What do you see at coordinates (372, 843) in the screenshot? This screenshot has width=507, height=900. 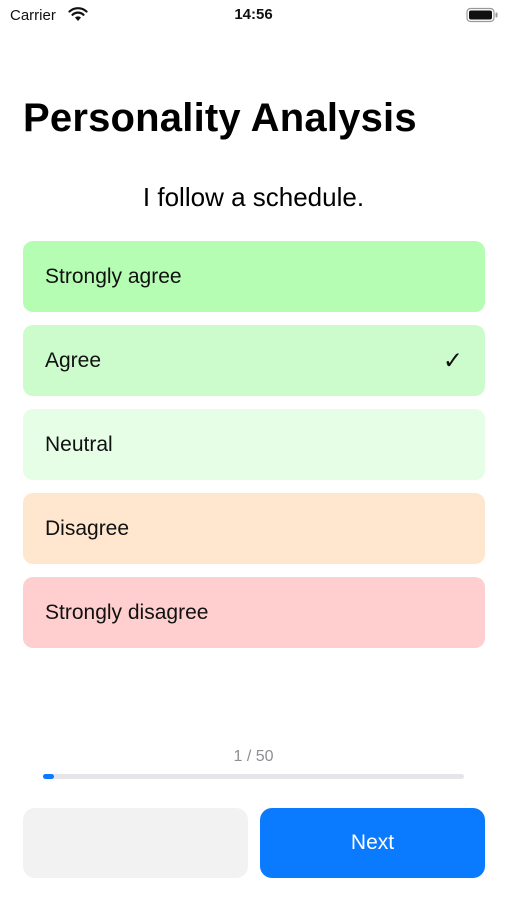 I see `next-button: Next` at bounding box center [372, 843].